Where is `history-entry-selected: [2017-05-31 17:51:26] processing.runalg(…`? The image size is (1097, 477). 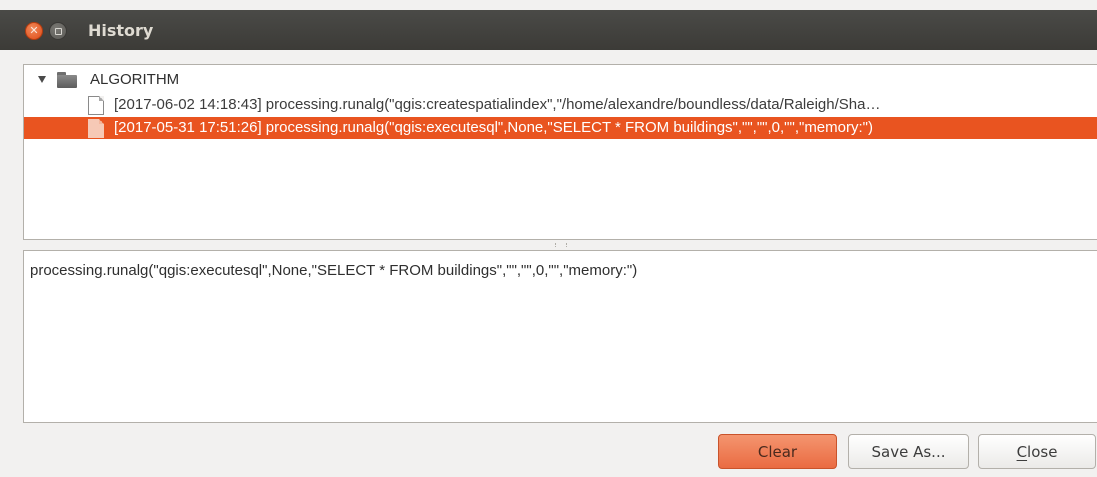 history-entry-selected: [2017-05-31 17:51:26] processing.runalg(… is located at coordinates (560, 128).